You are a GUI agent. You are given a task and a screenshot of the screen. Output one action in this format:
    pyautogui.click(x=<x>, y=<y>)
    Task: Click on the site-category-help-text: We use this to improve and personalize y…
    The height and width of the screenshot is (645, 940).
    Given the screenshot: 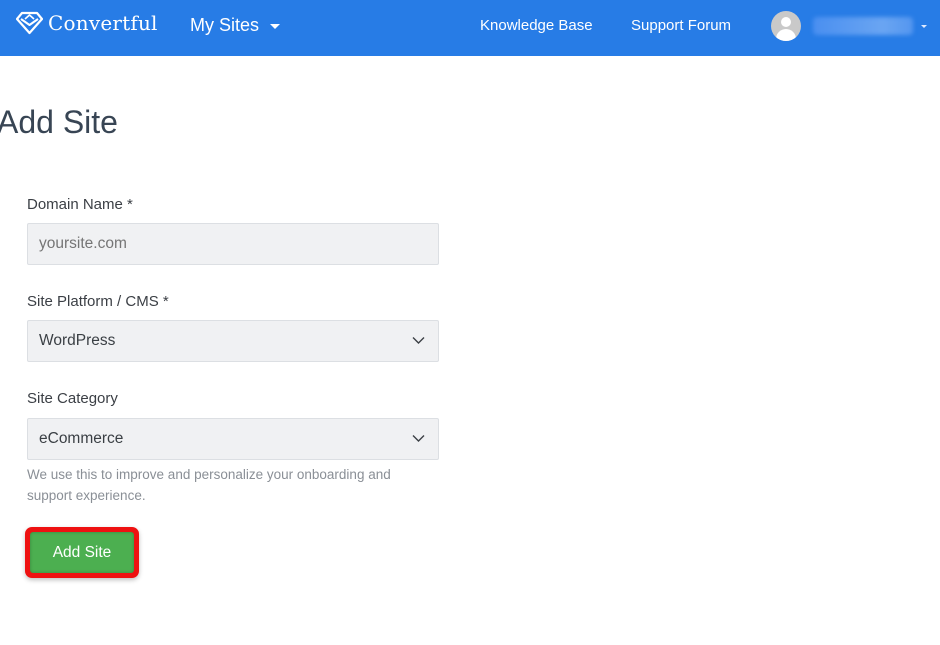 What is the action you would take?
    pyautogui.click(x=209, y=485)
    